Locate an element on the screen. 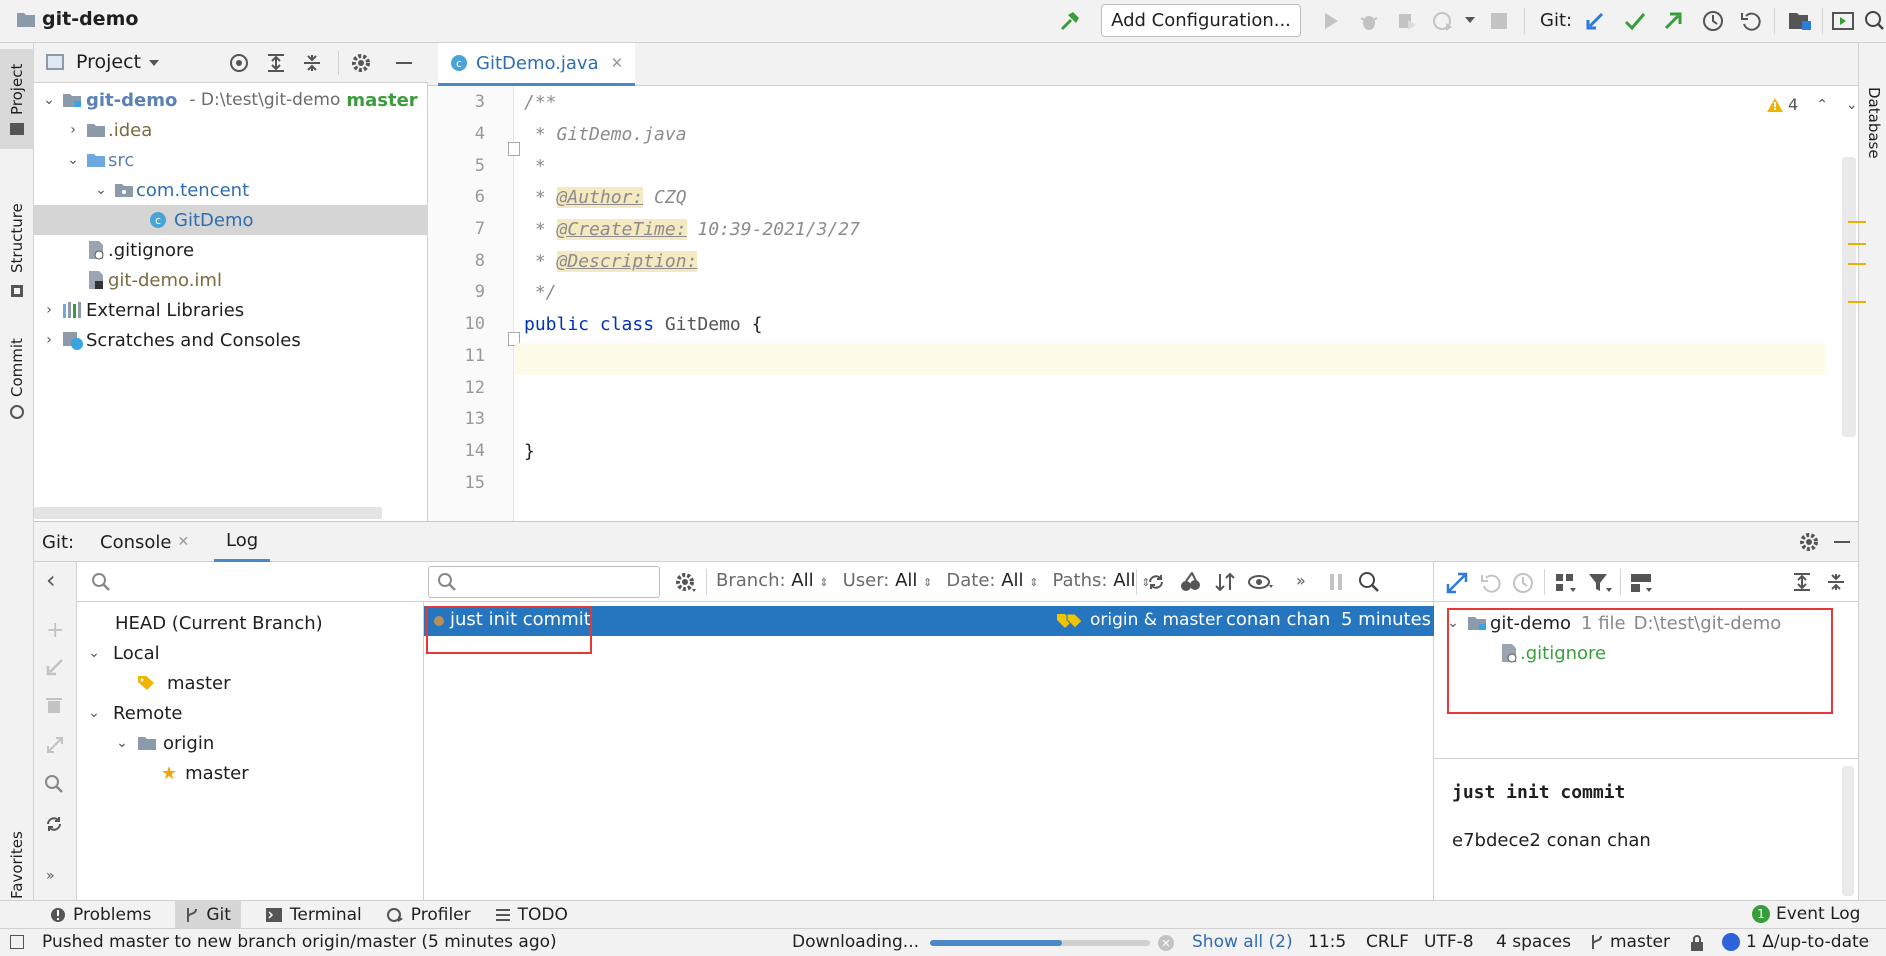  group-by-icon is located at coordinates (1566, 583).